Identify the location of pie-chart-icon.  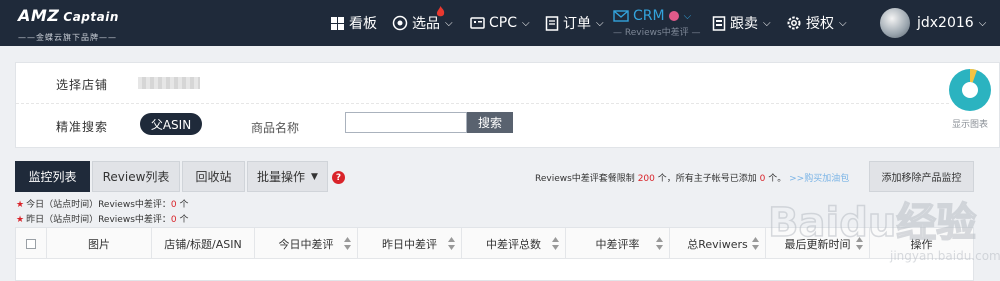
(969, 88).